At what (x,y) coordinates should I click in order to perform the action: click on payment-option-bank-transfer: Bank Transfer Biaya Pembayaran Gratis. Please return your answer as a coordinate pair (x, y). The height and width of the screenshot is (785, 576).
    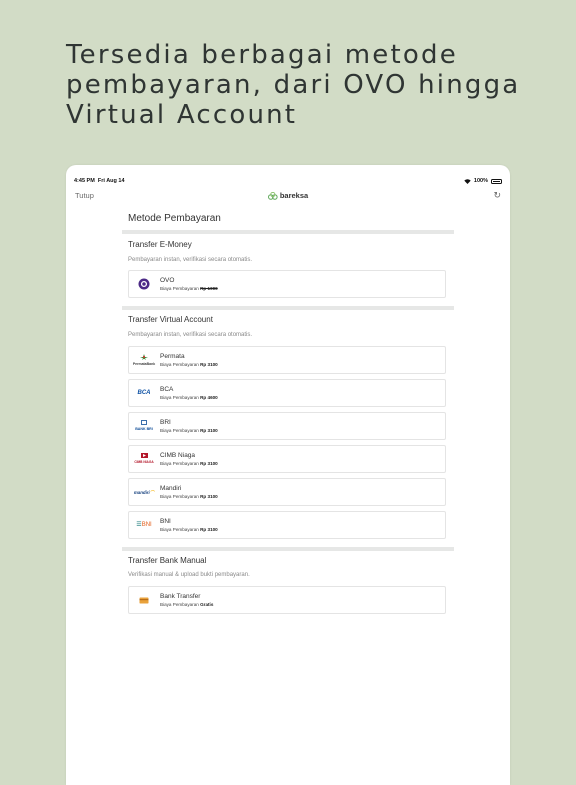
    Looking at the image, I should click on (287, 600).